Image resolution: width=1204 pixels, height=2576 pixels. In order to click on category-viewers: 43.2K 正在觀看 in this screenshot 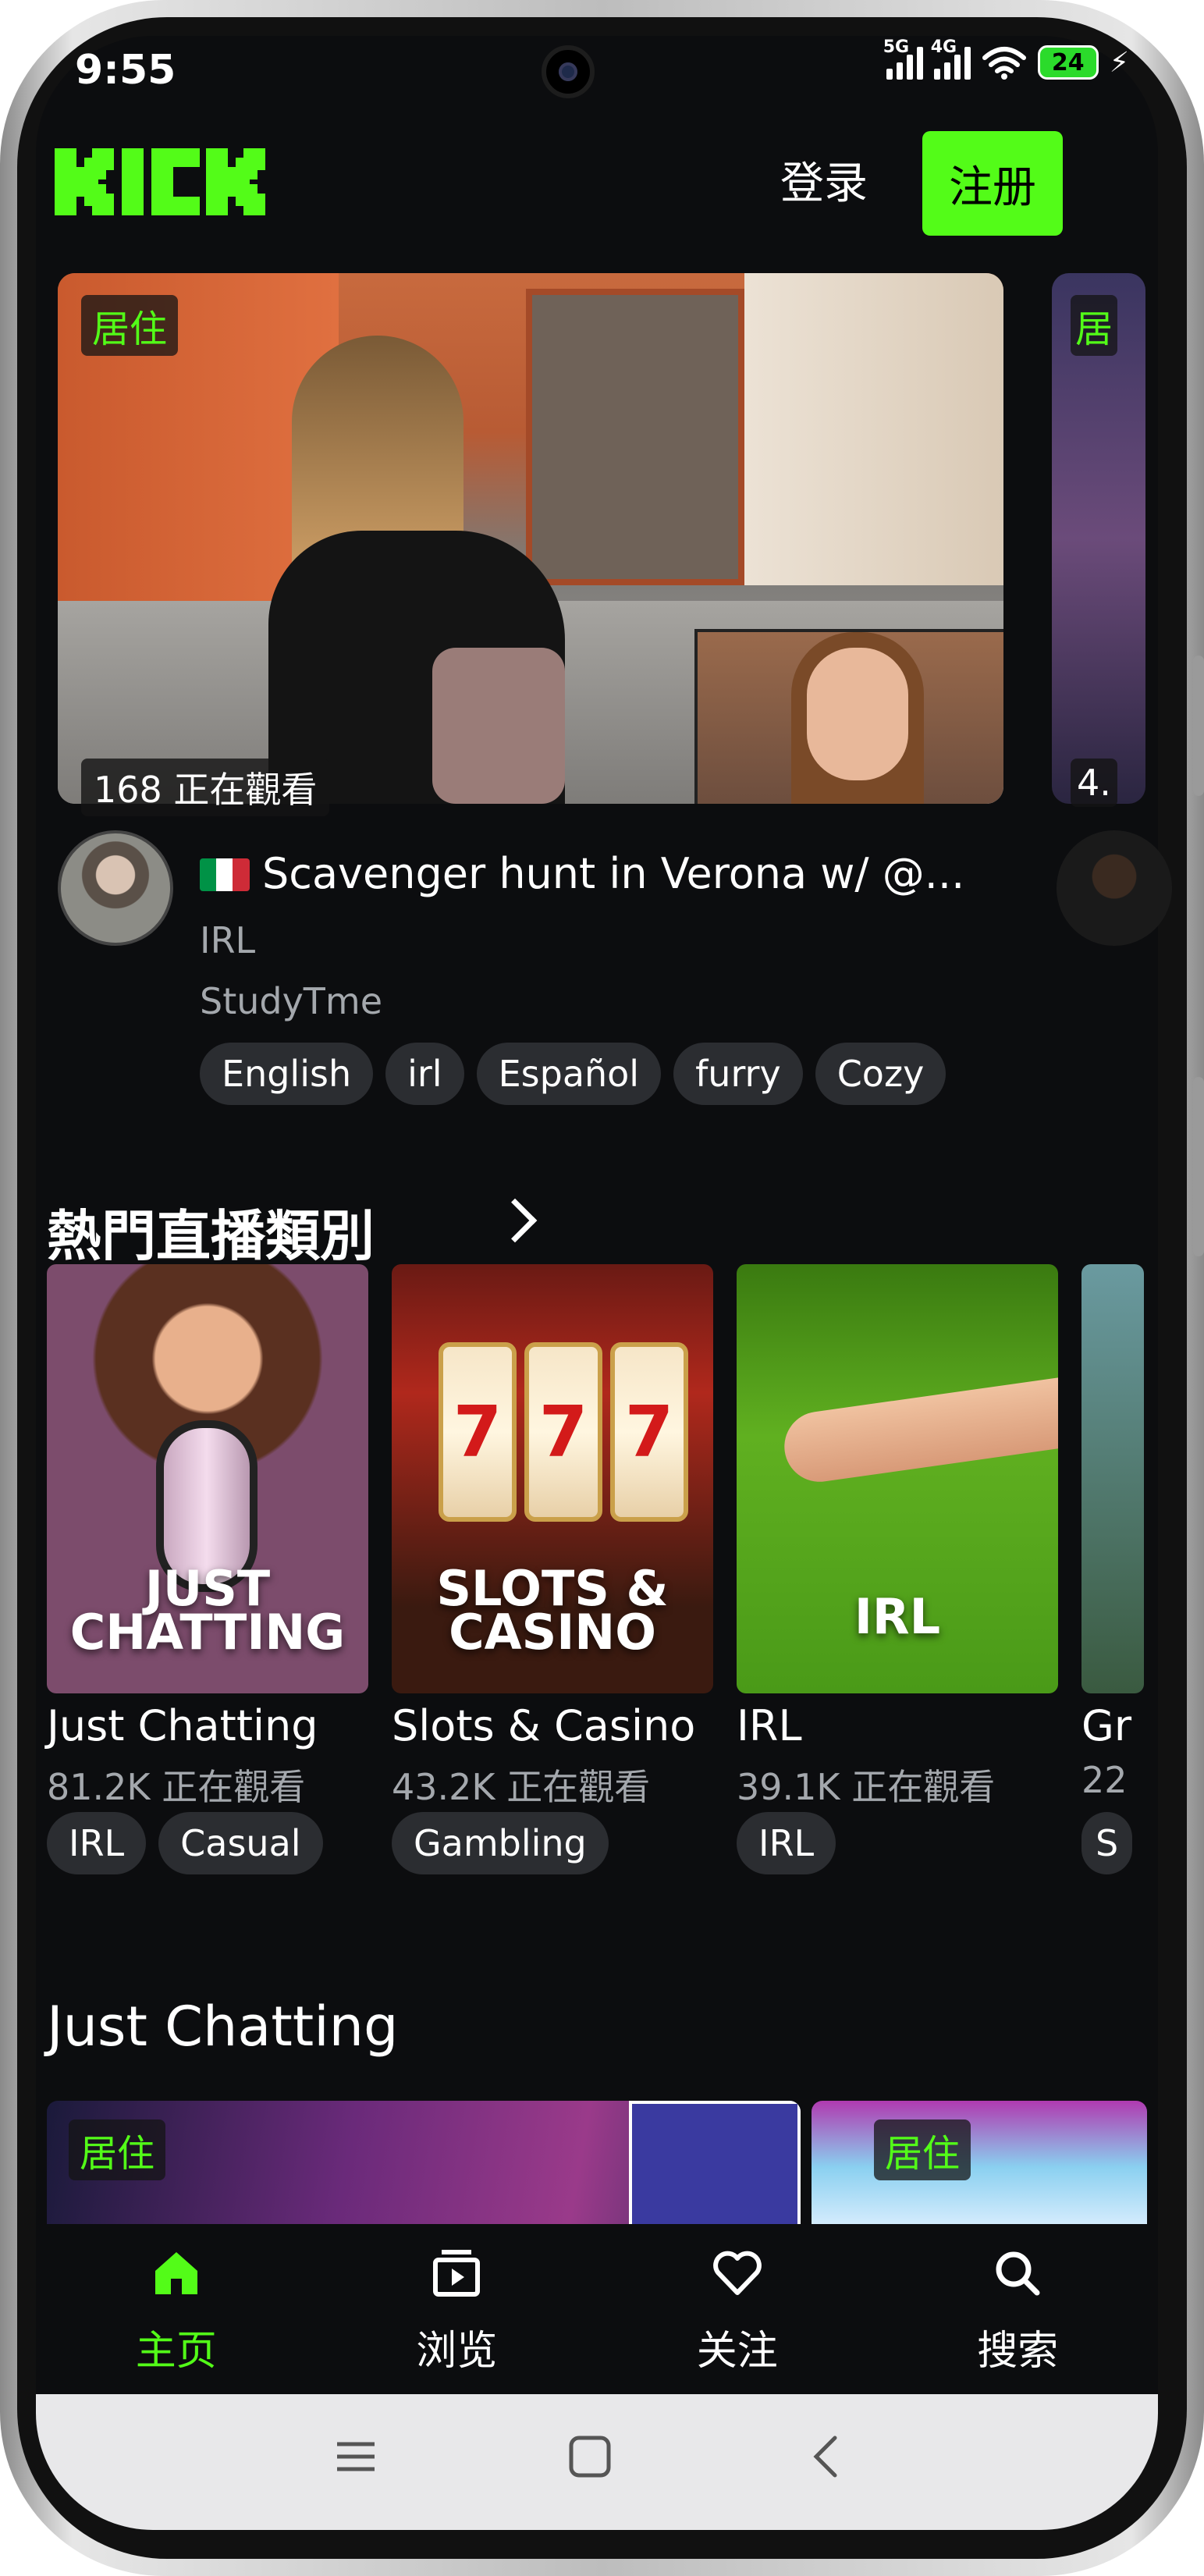, I will do `click(521, 1787)`.